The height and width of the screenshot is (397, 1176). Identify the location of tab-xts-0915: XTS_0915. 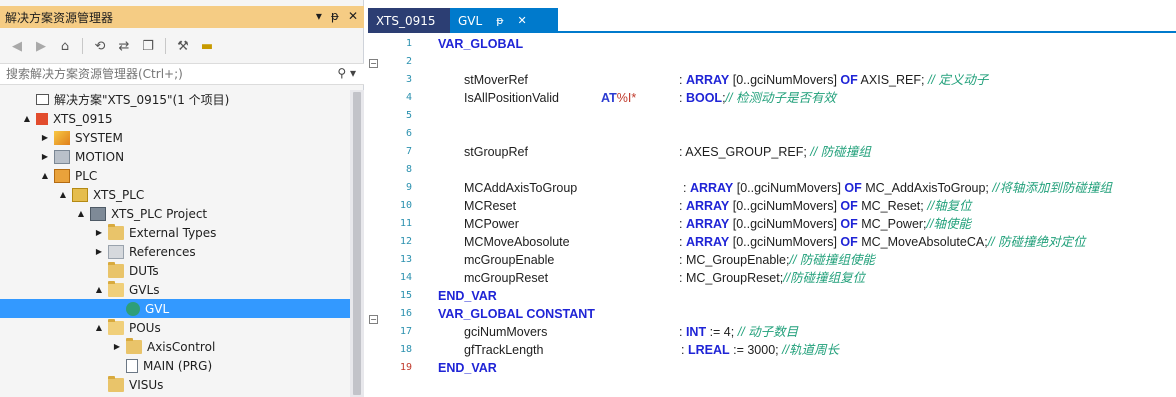
(409, 20).